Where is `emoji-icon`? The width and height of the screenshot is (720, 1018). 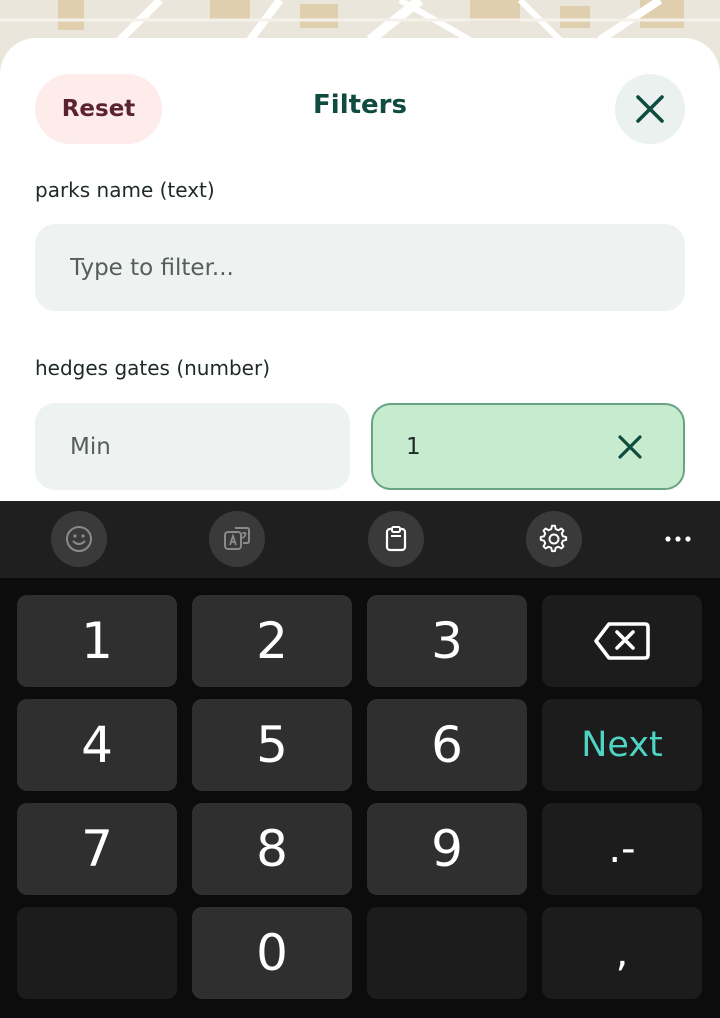
emoji-icon is located at coordinates (79, 539).